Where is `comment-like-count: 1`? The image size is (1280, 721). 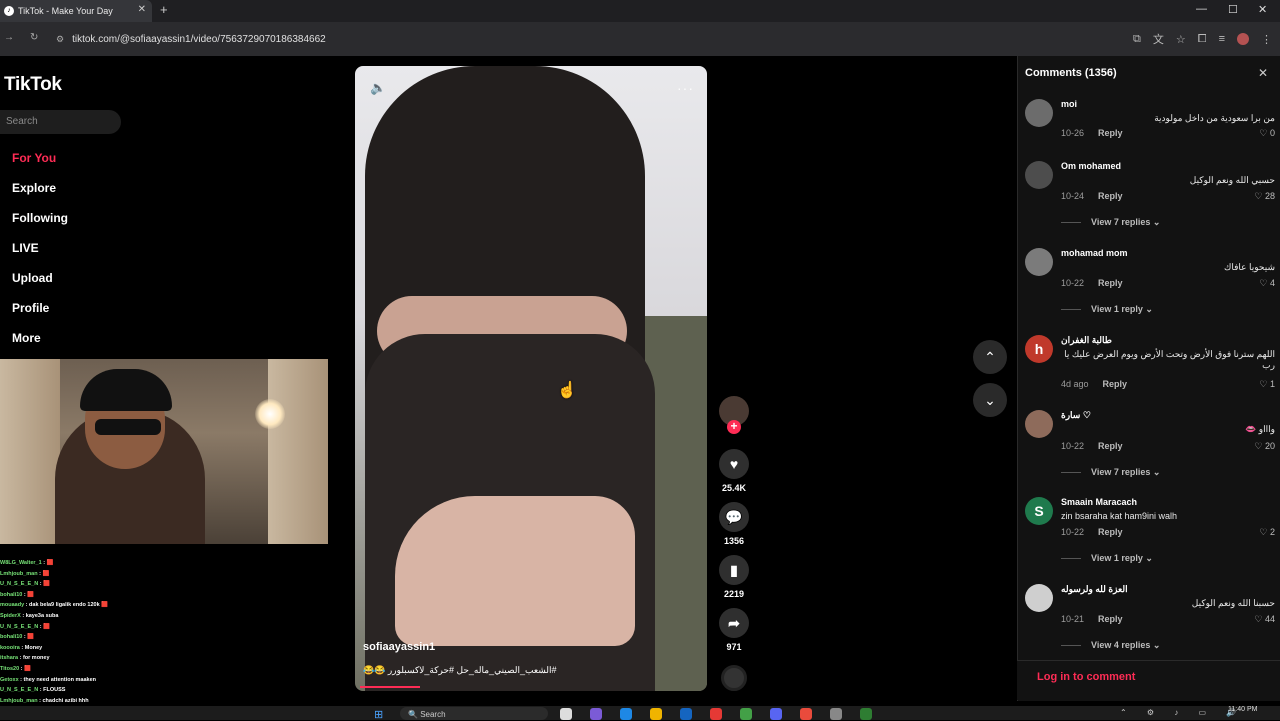
comment-like-count: 1 is located at coordinates (1272, 384).